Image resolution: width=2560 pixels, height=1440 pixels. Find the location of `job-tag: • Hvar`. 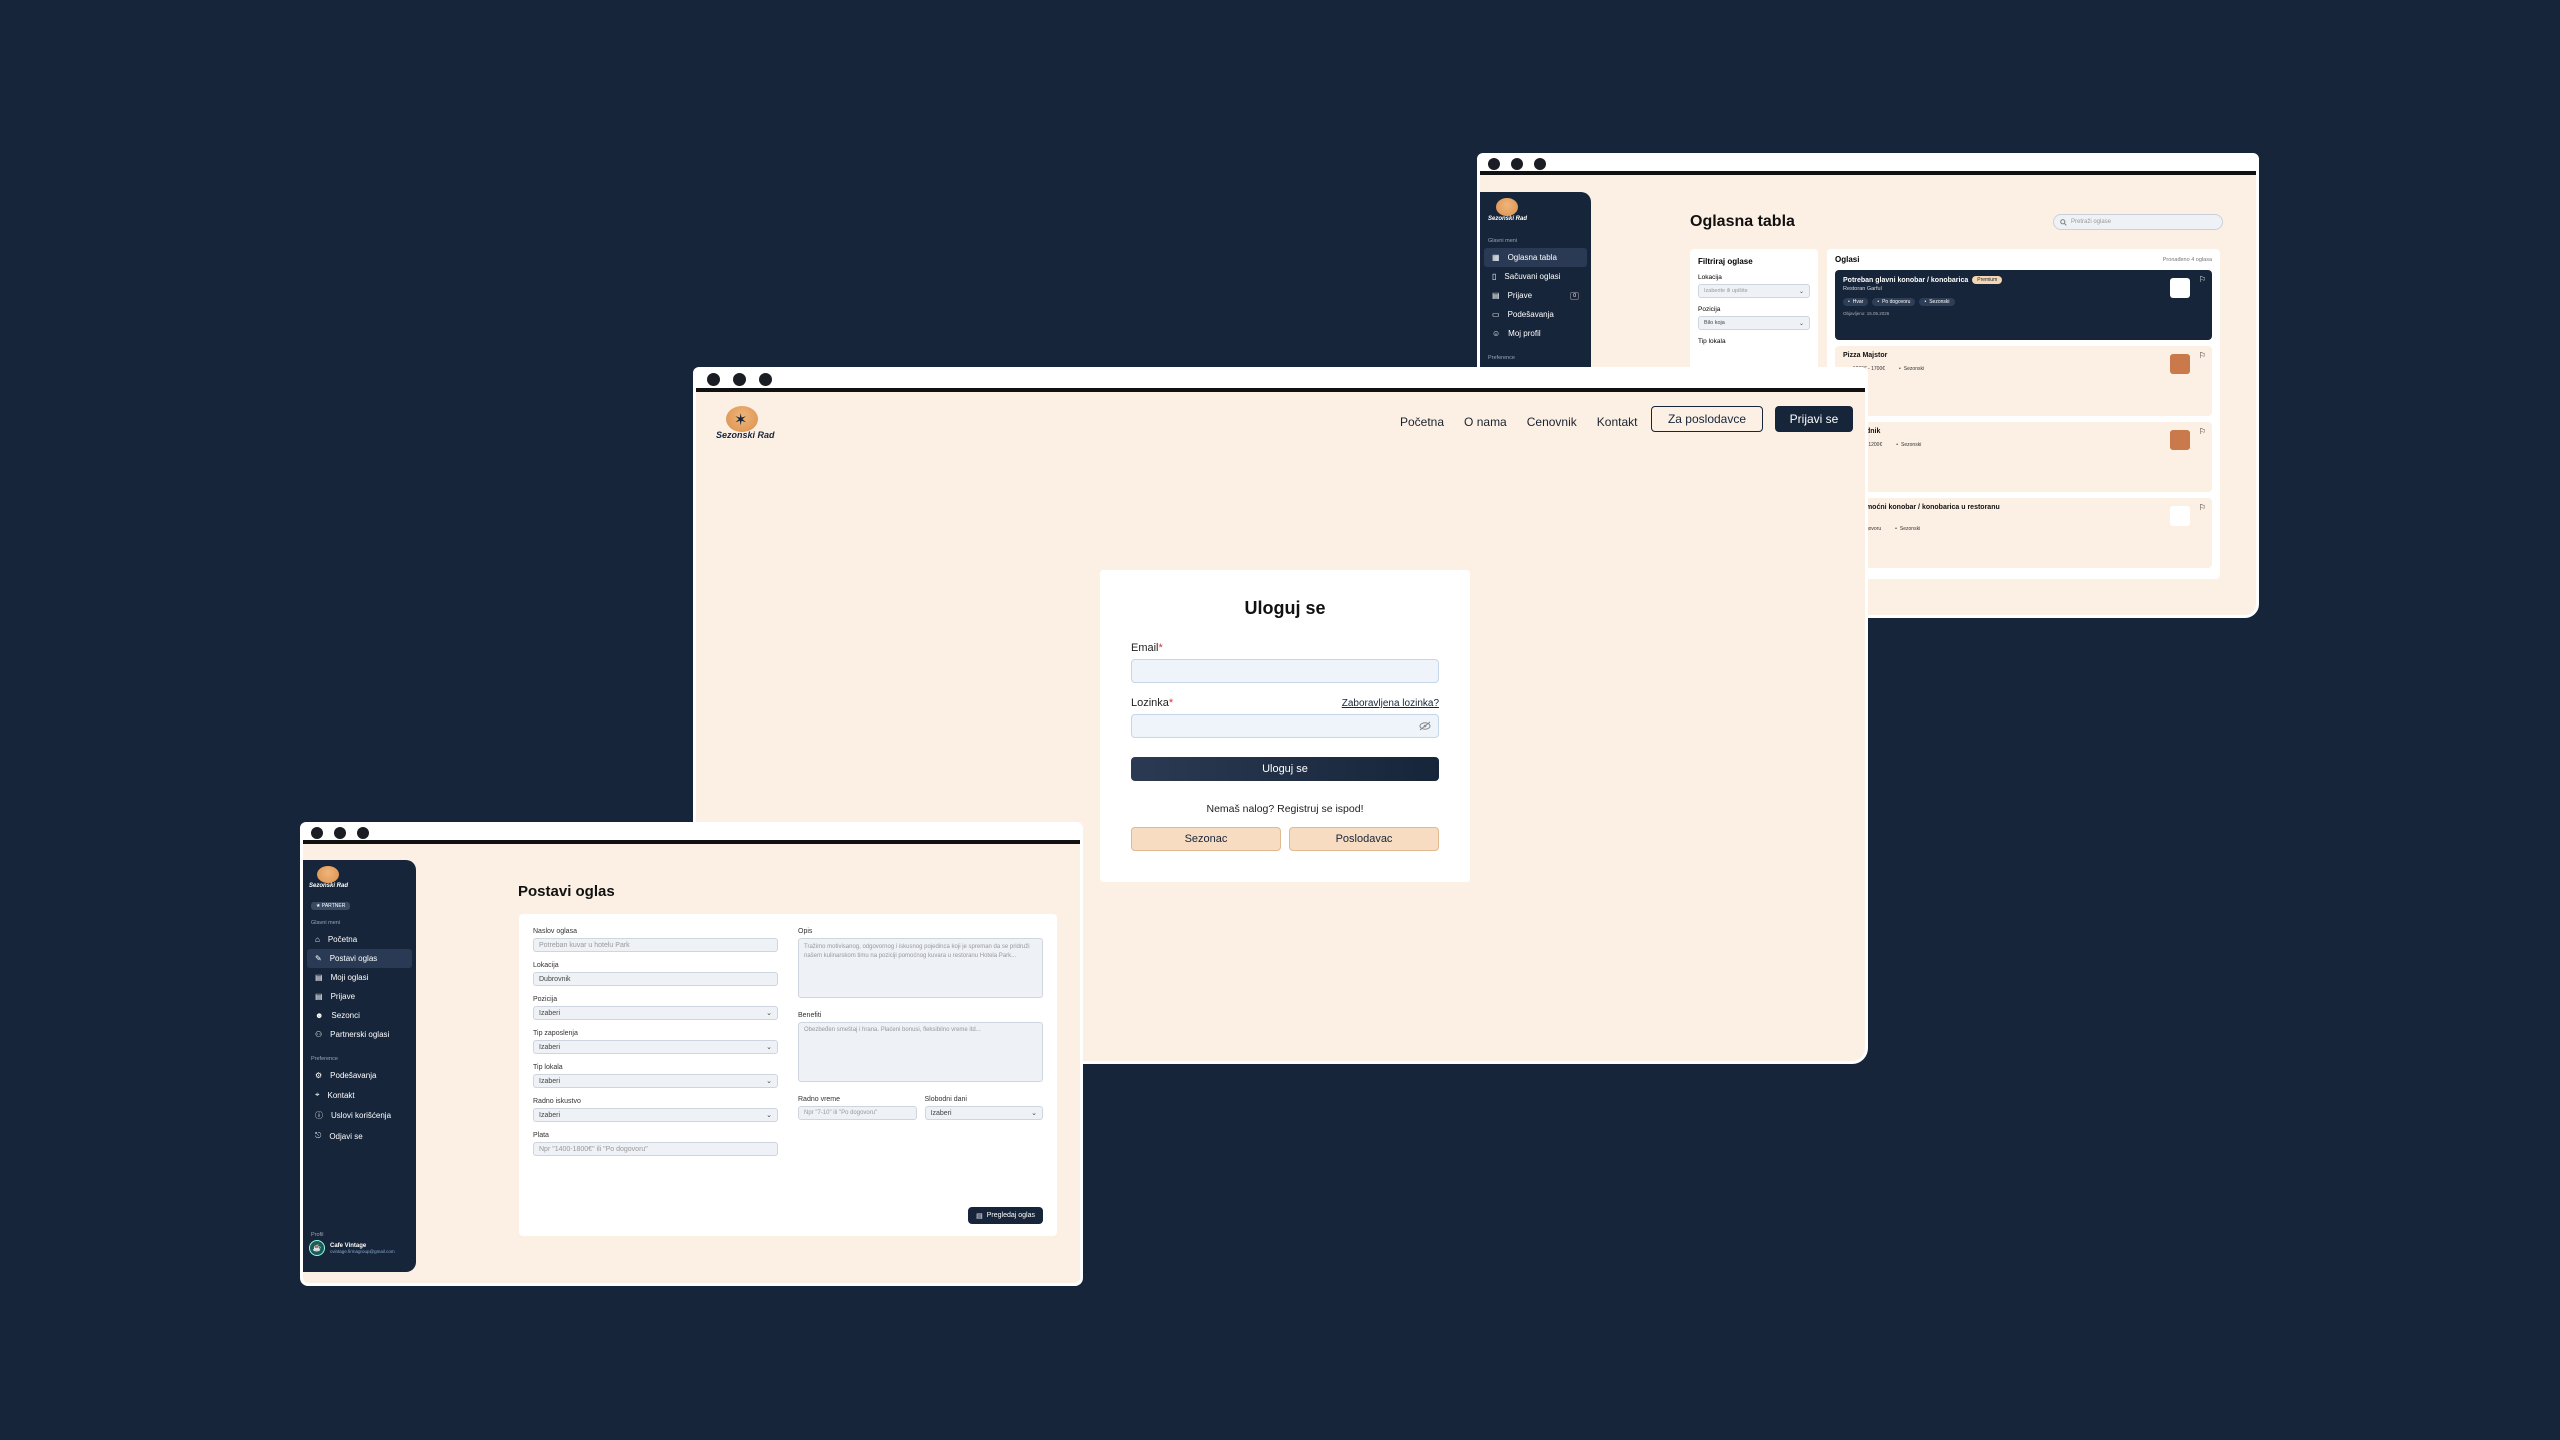

job-tag: • Hvar is located at coordinates (1856, 302).